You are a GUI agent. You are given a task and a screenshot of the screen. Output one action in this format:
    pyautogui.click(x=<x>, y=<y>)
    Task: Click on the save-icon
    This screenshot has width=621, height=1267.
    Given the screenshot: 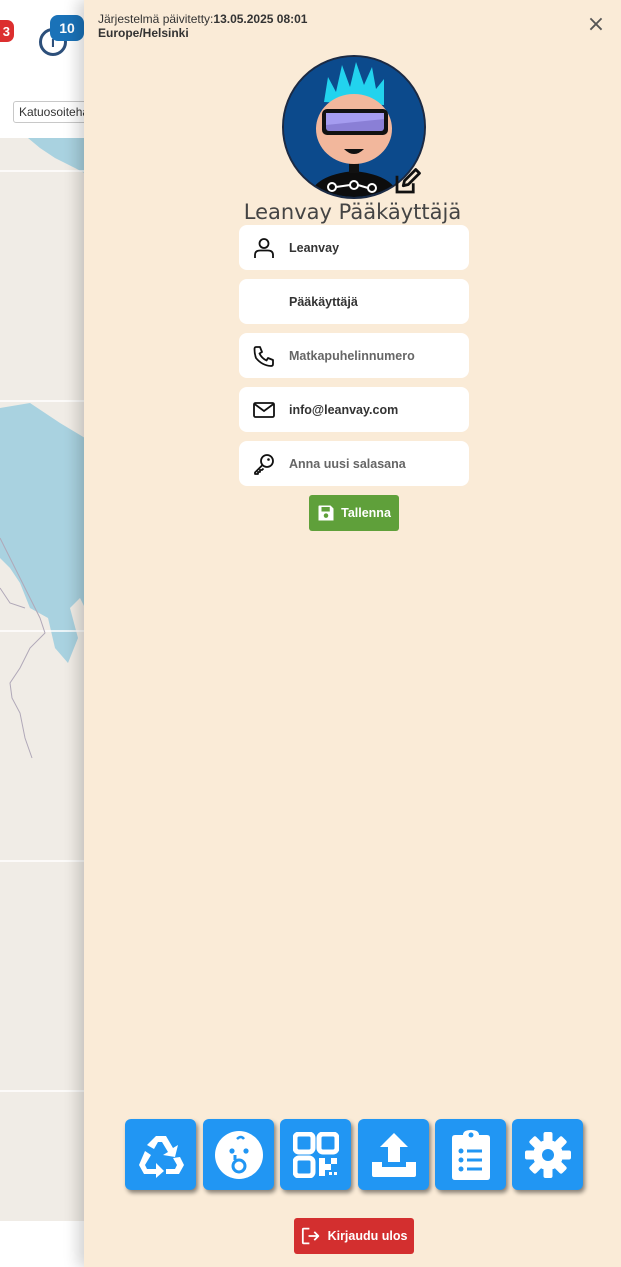 What is the action you would take?
    pyautogui.click(x=326, y=513)
    